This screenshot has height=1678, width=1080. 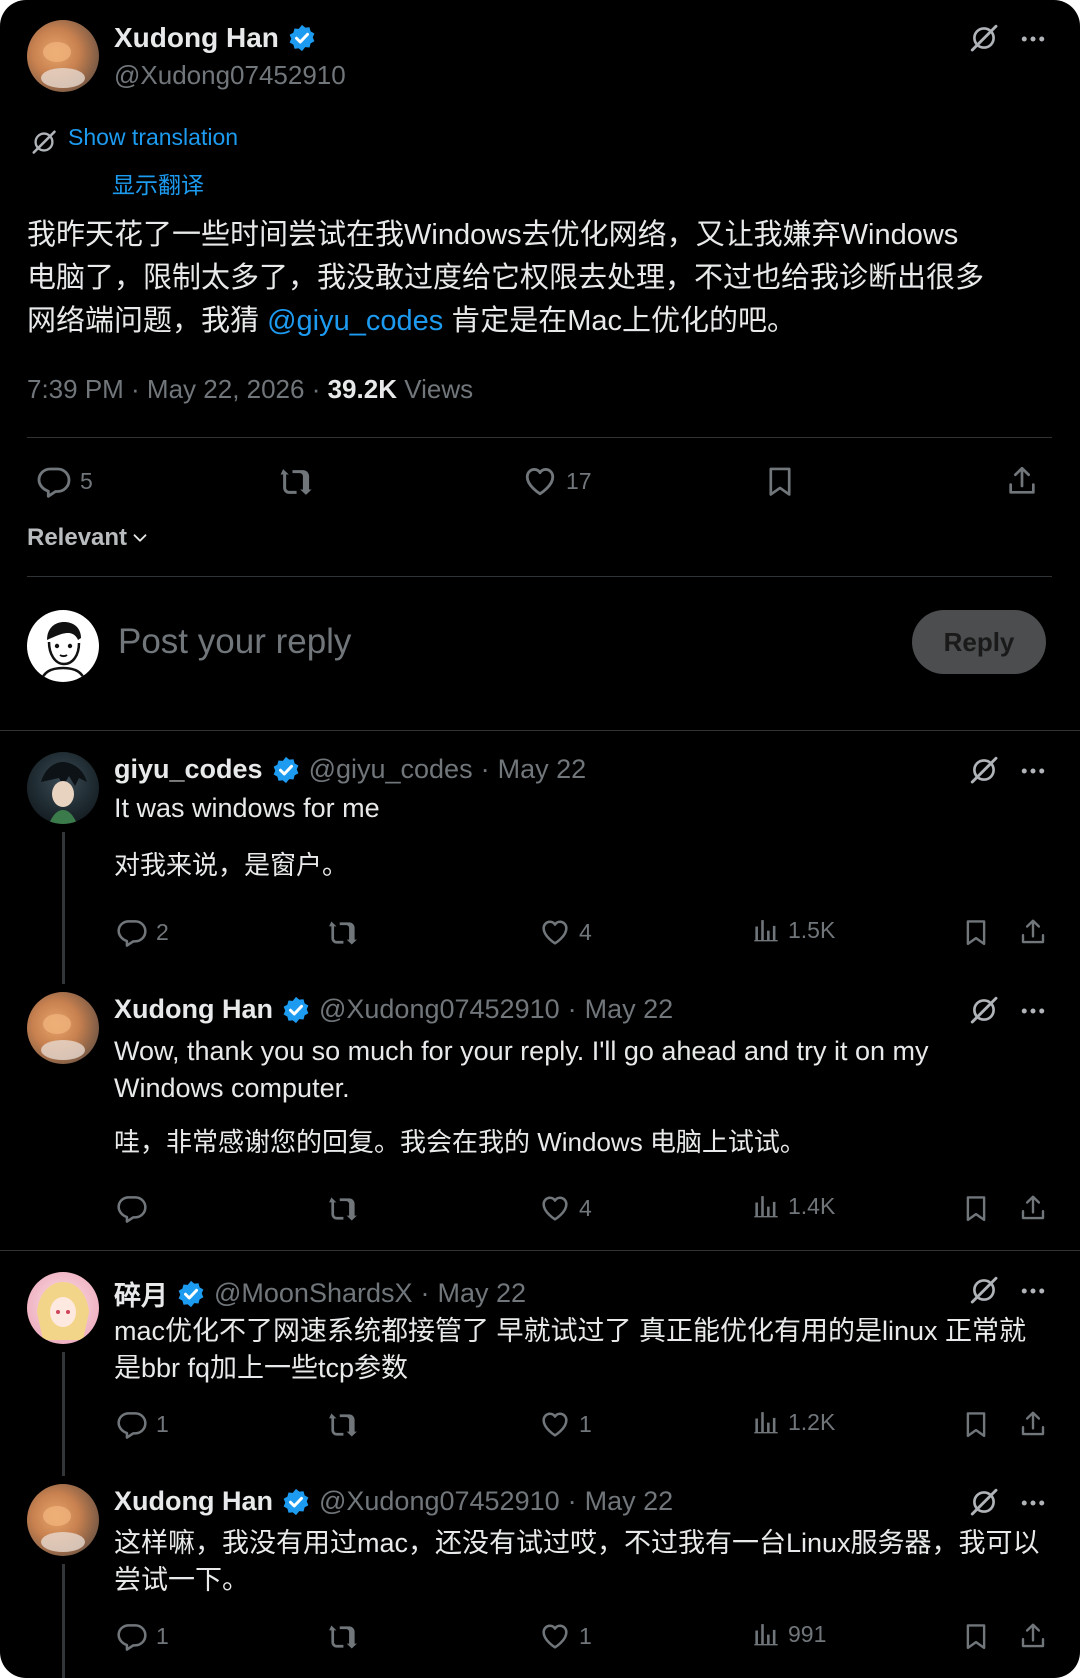 What do you see at coordinates (63, 646) in the screenshot?
I see `my-avatar` at bounding box center [63, 646].